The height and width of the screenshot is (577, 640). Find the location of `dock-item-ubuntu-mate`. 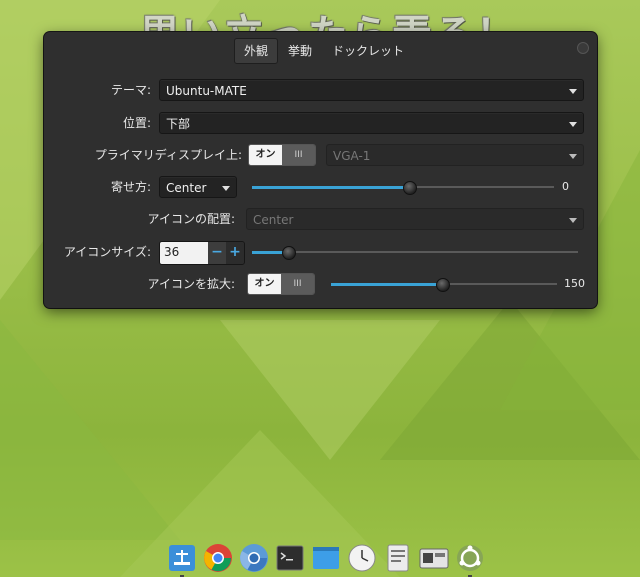

dock-item-ubuntu-mate is located at coordinates (470, 559).